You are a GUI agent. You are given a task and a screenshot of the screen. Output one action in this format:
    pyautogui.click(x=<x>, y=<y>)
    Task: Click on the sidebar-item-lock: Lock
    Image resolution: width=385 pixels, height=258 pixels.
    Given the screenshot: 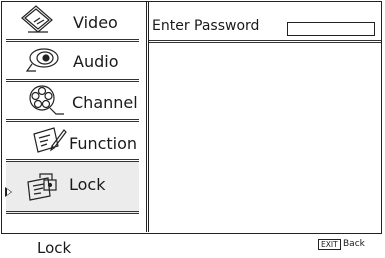 What is the action you would take?
    pyautogui.click(x=72, y=188)
    